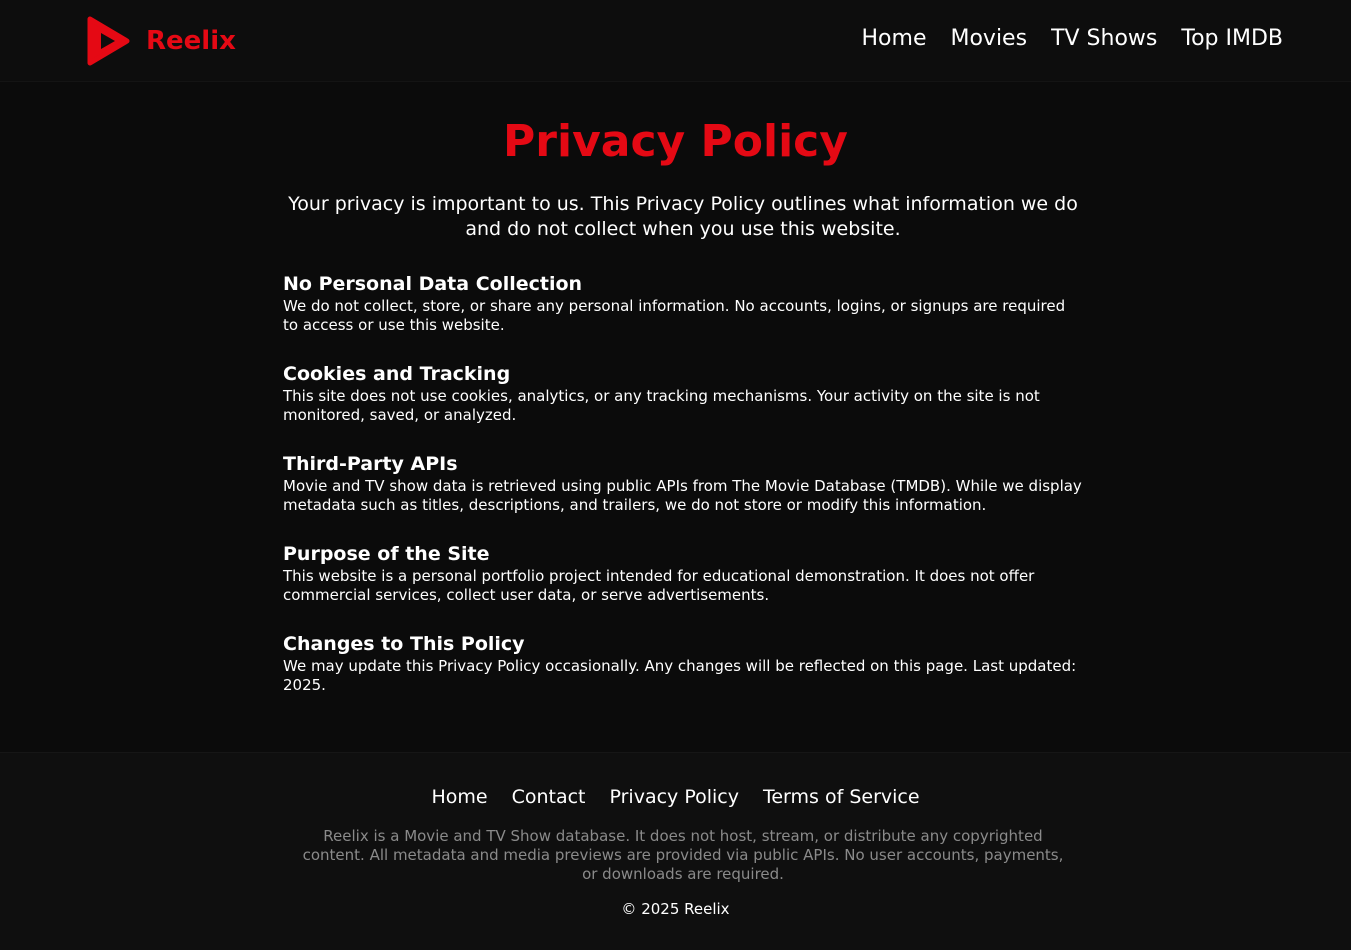  Describe the element at coordinates (191, 41) in the screenshot. I see `brand-name: Reelix` at that location.